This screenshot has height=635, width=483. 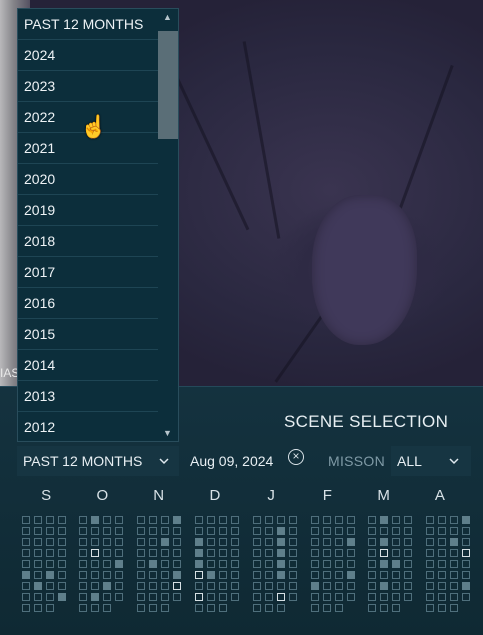 I want to click on dropdown-option: PAST 12 MONTHS, so click(x=88, y=24).